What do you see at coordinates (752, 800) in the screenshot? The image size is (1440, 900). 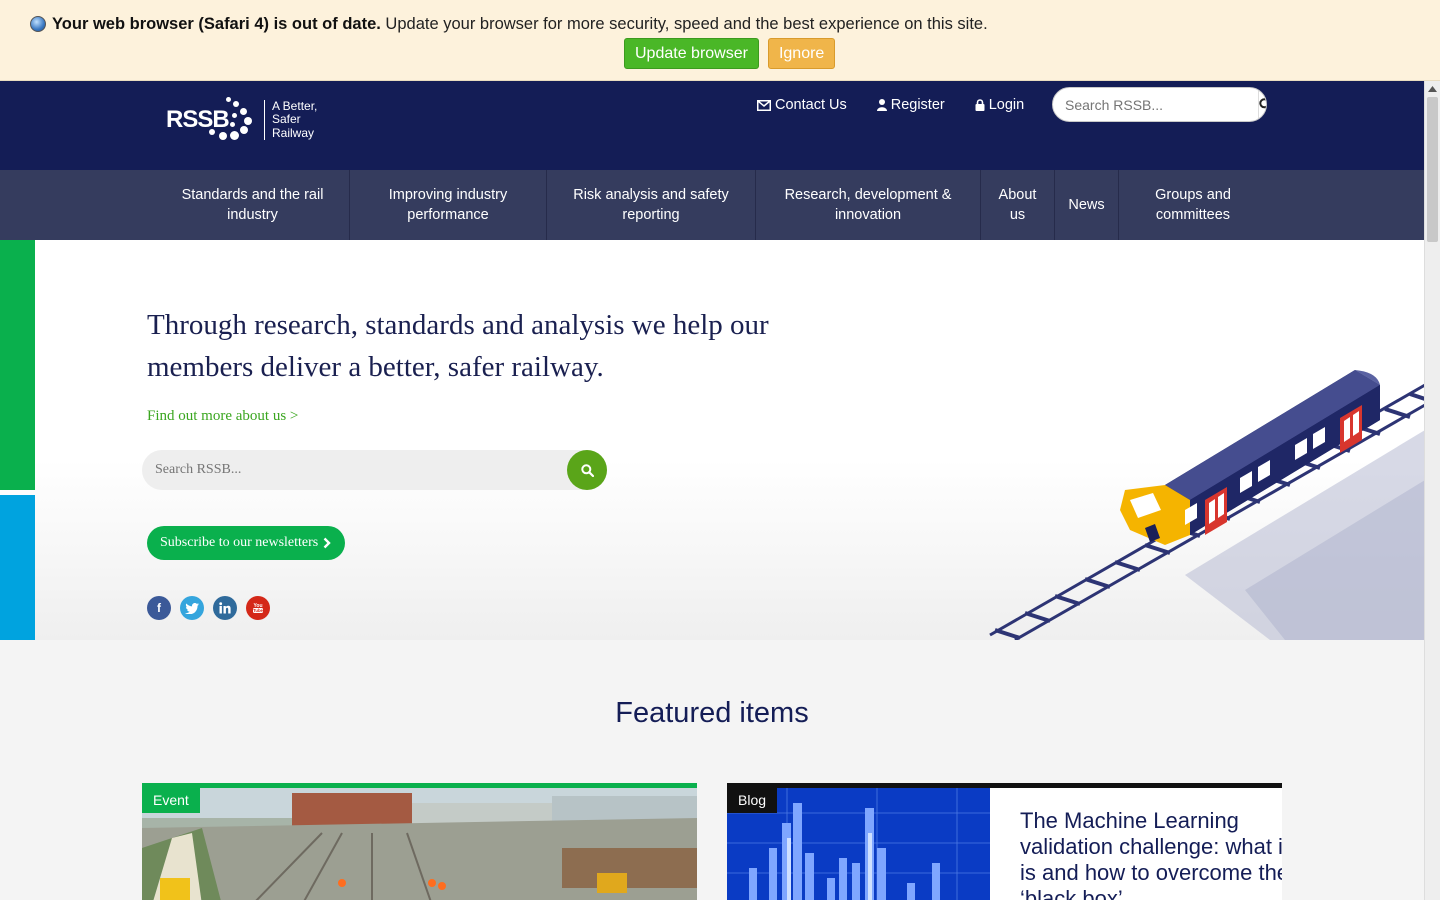 I see `blog-tag: Blog` at bounding box center [752, 800].